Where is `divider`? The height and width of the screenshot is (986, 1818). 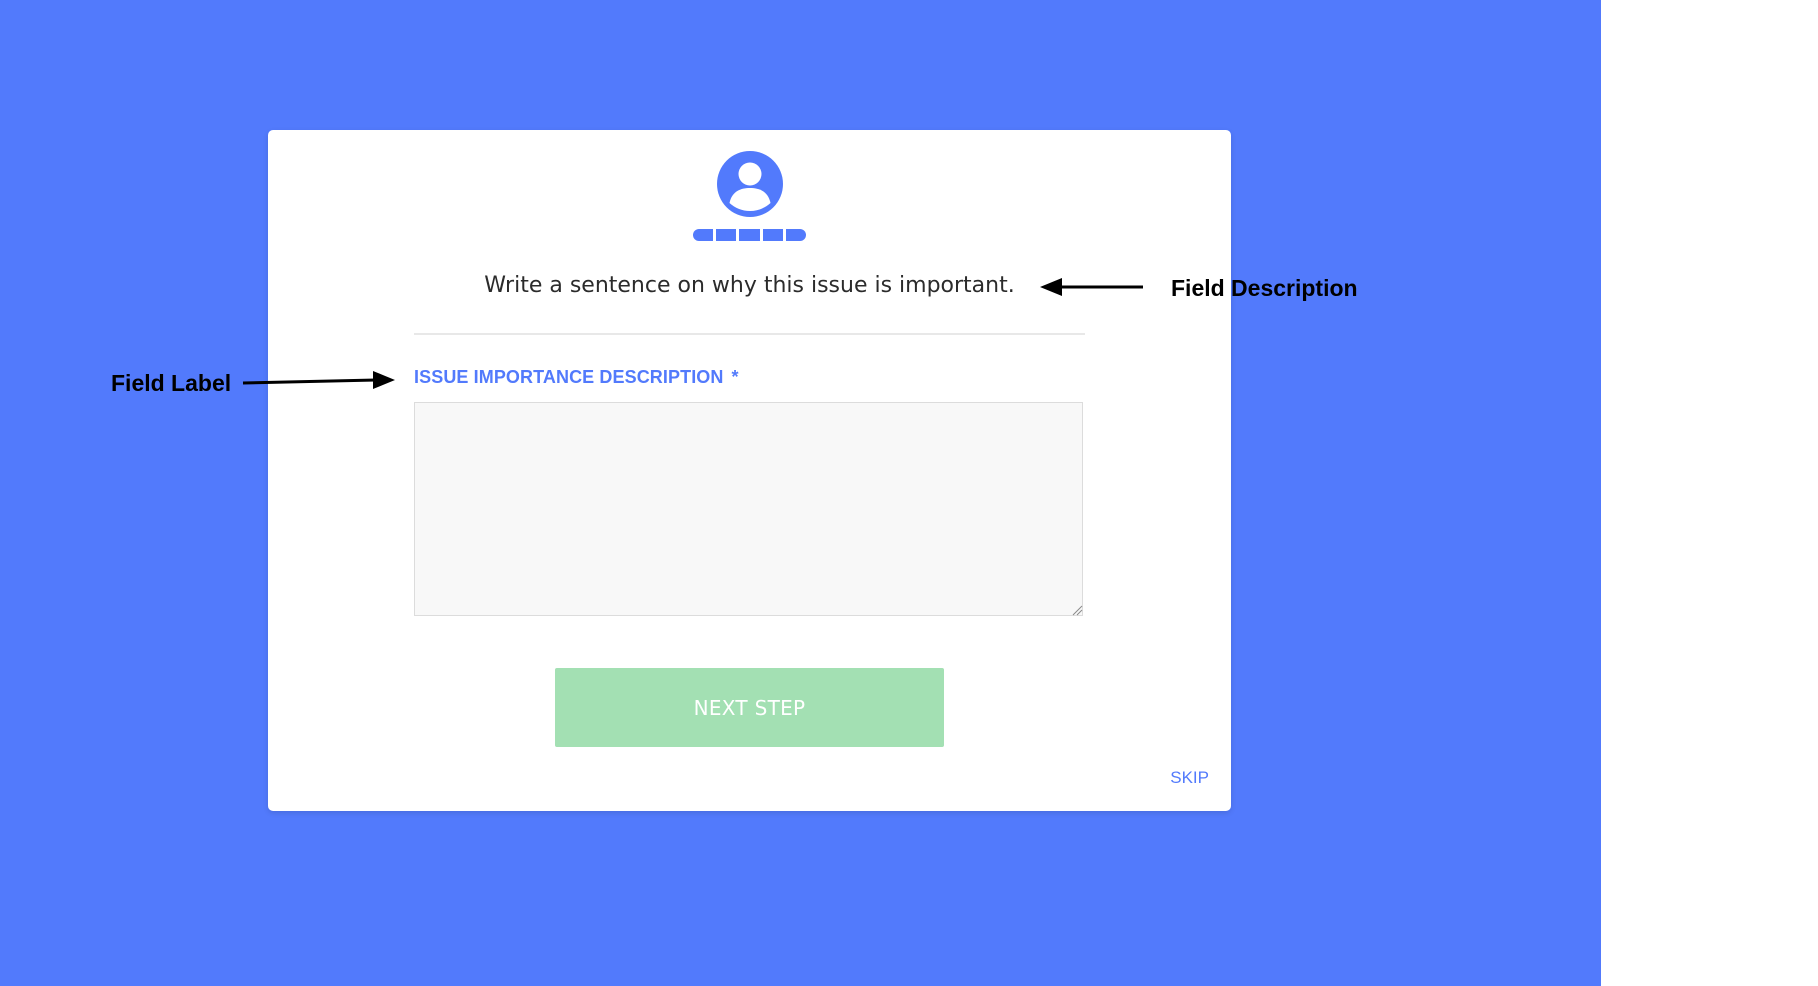
divider is located at coordinates (749, 334).